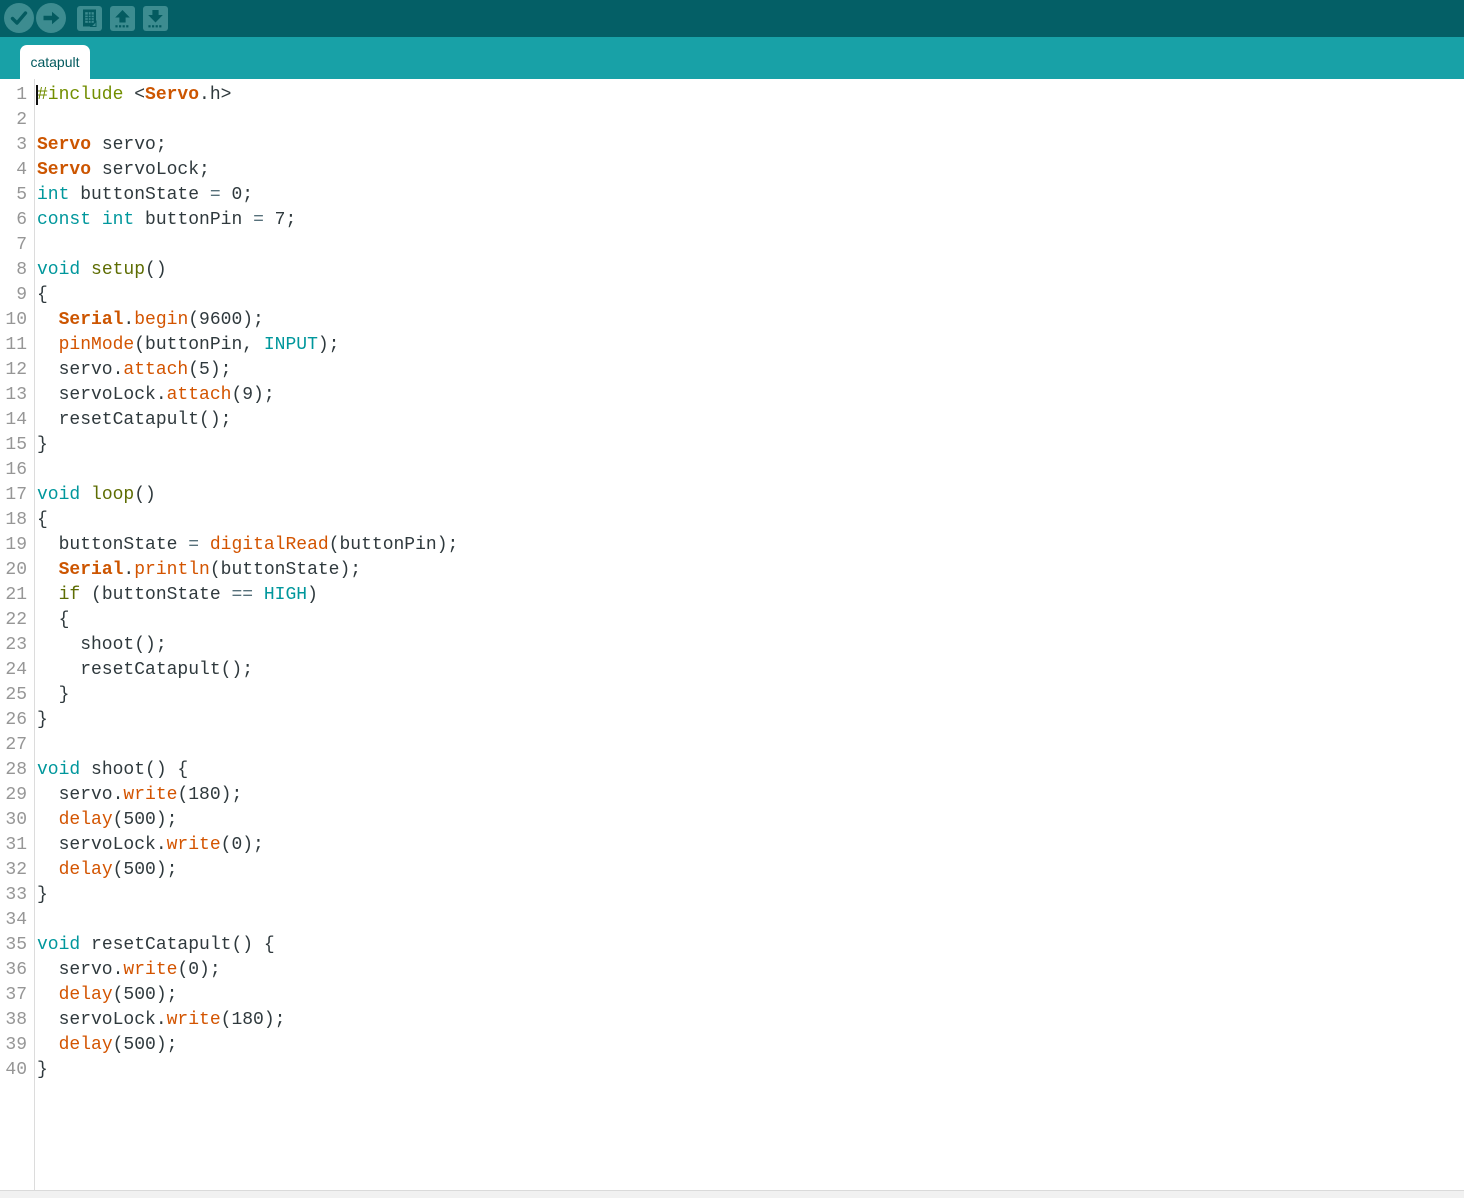  What do you see at coordinates (732, 1070) in the screenshot?
I see `code-line: 40}` at bounding box center [732, 1070].